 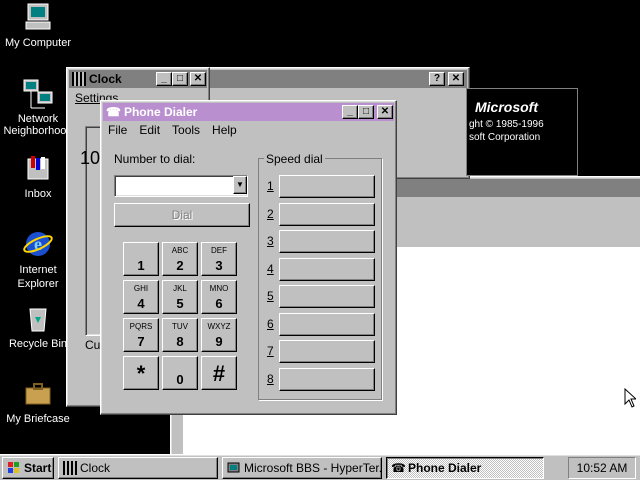 I want to click on menu-bar: File Edit Tools Help, so click(x=178, y=130).